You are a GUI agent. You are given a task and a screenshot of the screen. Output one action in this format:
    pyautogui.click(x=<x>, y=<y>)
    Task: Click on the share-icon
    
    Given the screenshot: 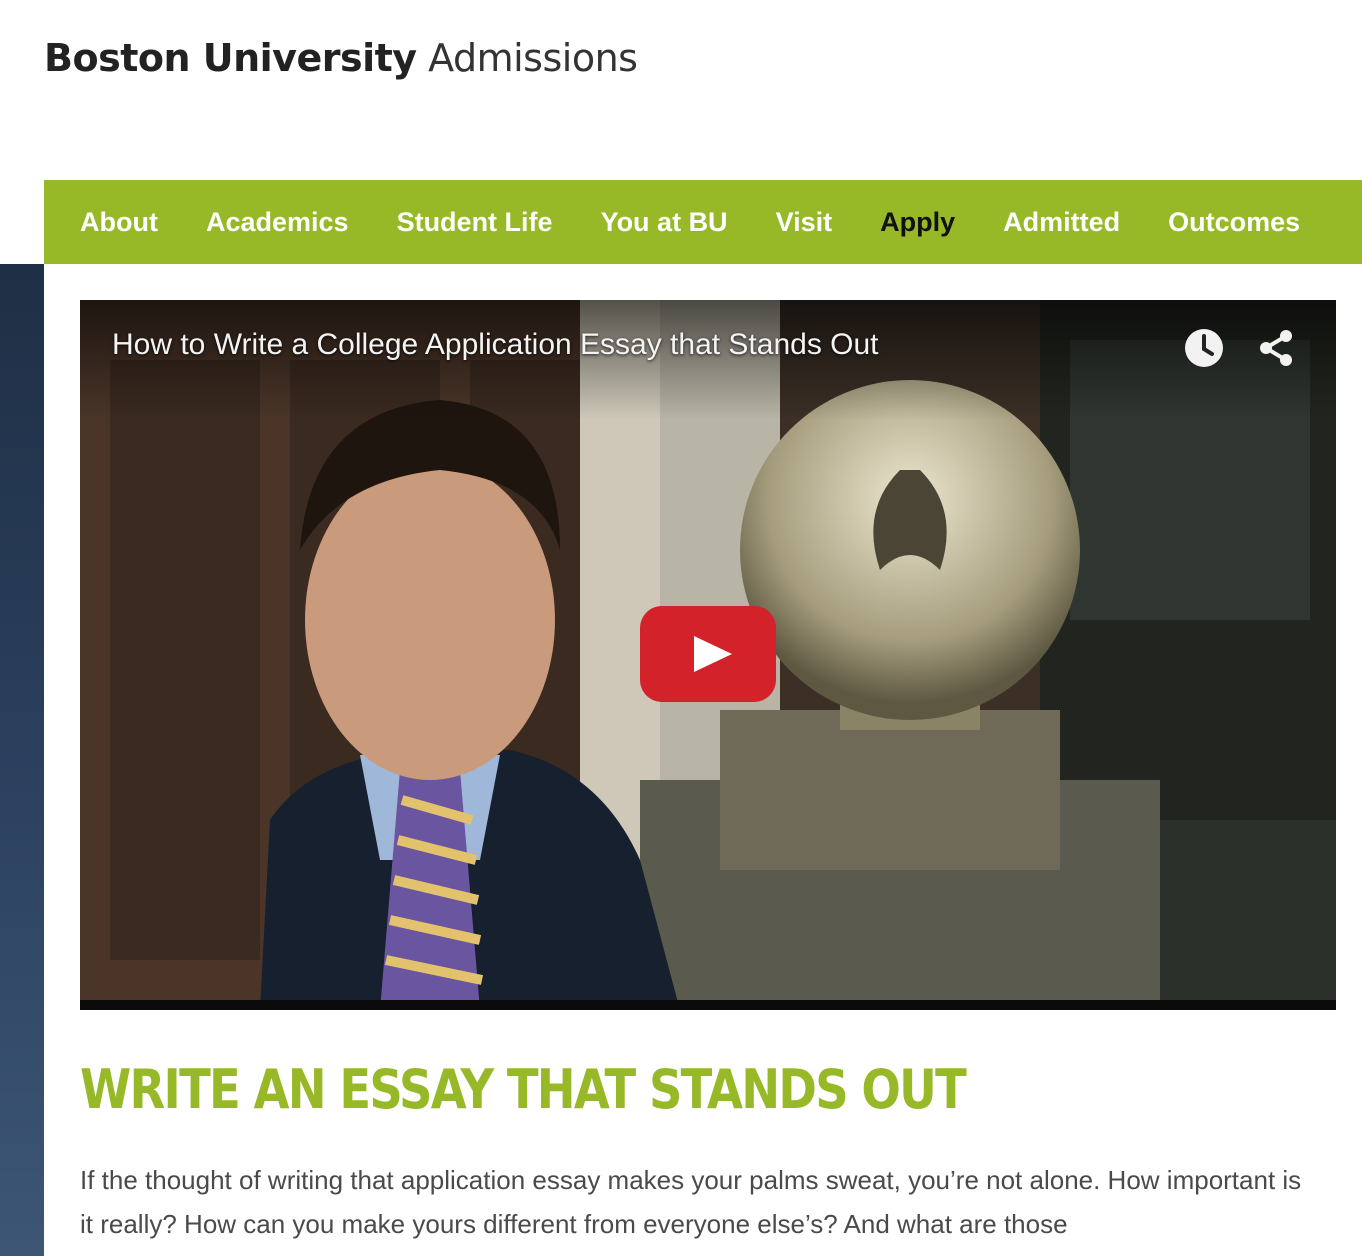 What is the action you would take?
    pyautogui.click(x=1276, y=348)
    